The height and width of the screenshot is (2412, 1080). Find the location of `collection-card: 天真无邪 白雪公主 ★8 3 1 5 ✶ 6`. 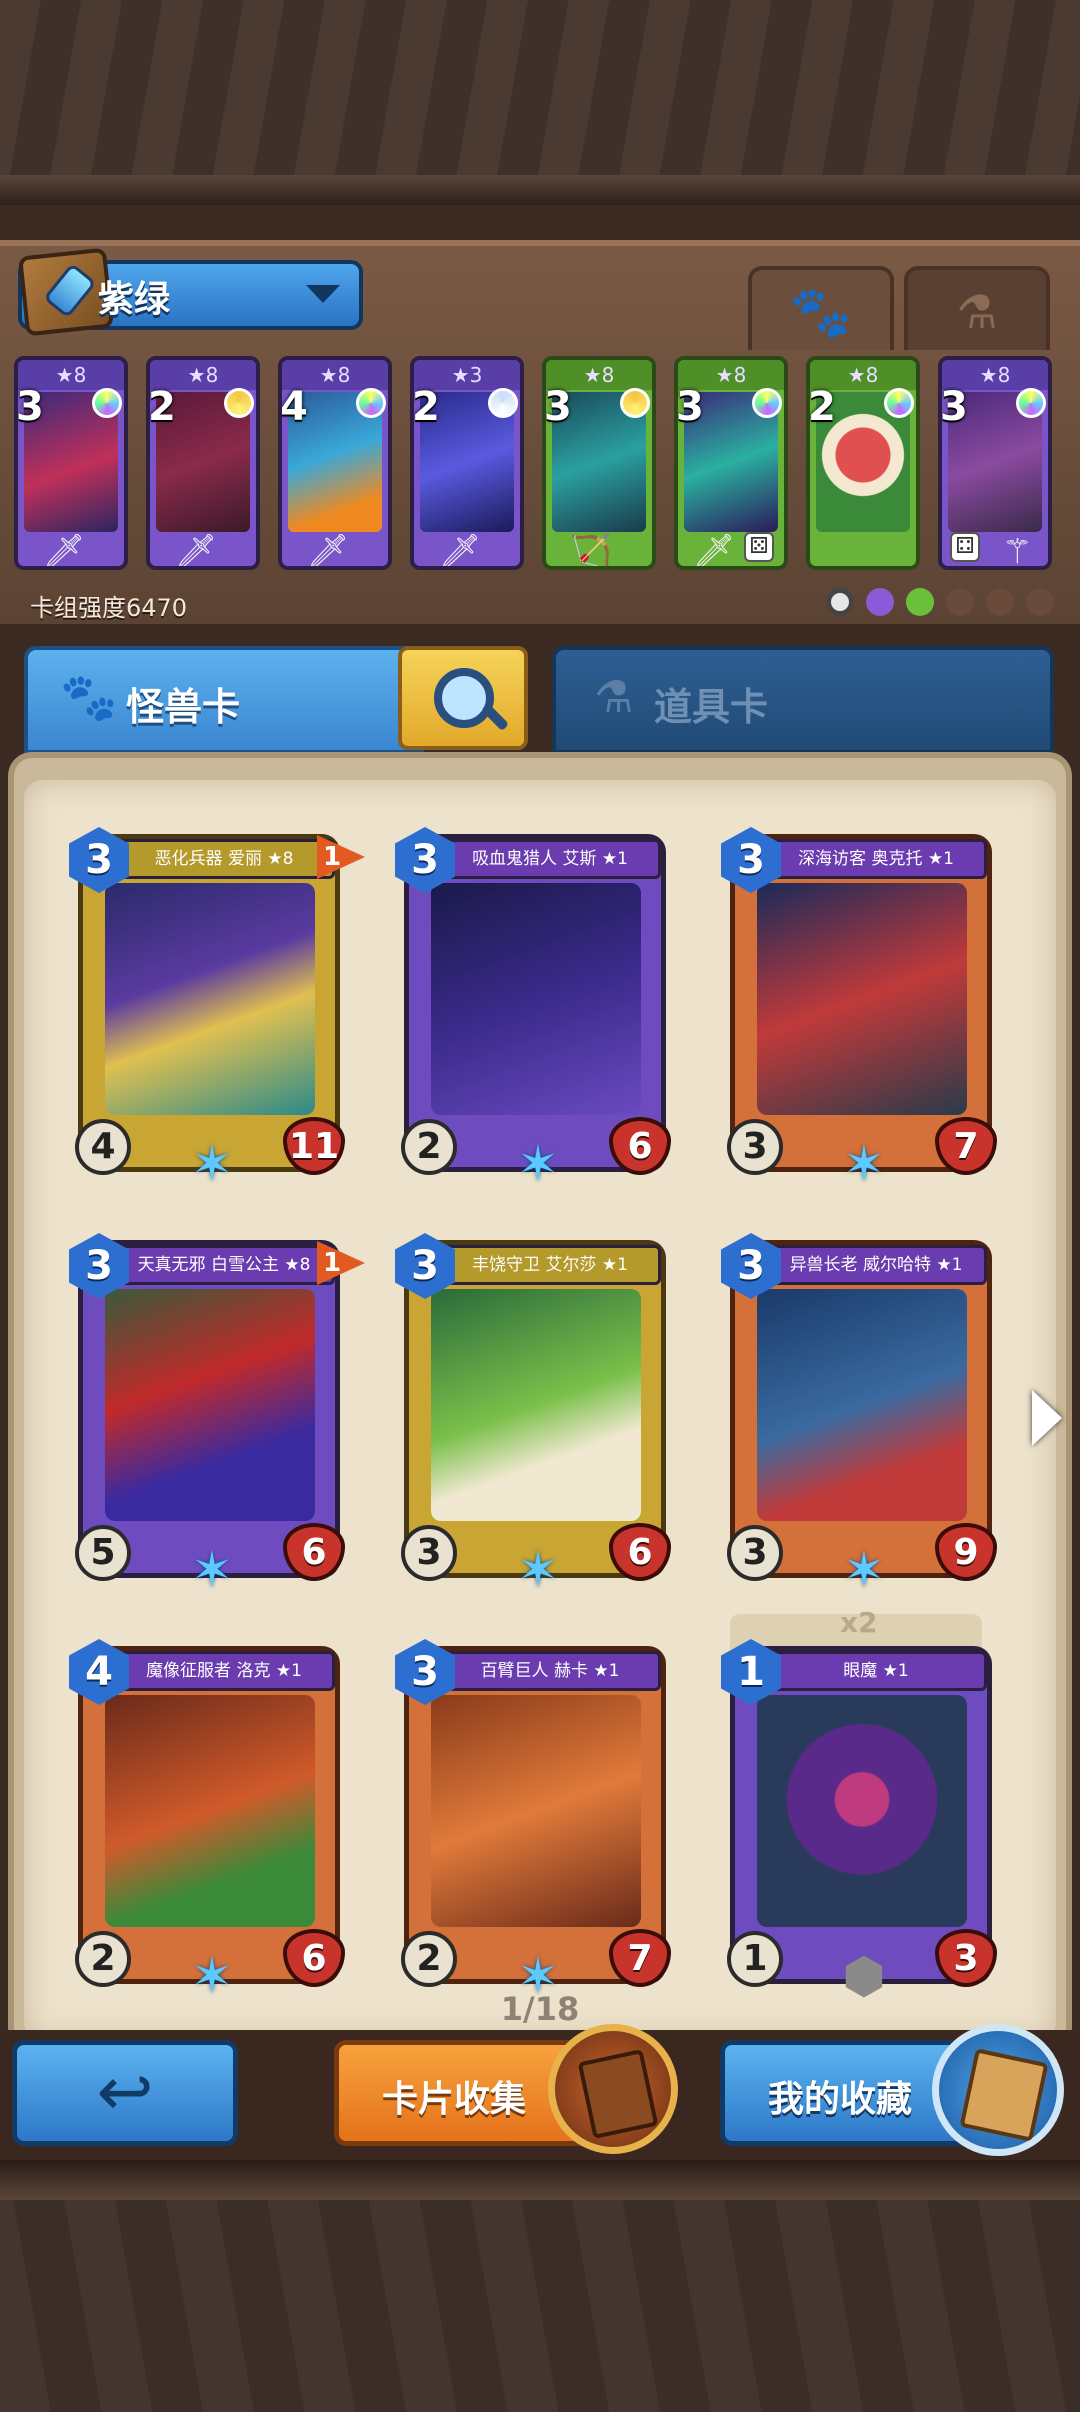

collection-card: 天真无邪 白雪公主 ★8 3 1 5 ✶ 6 is located at coordinates (217, 1414).